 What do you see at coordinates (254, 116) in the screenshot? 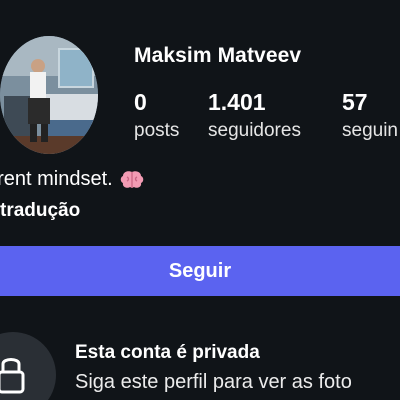
I see `stat-followers: 1.401 seguidores` at bounding box center [254, 116].